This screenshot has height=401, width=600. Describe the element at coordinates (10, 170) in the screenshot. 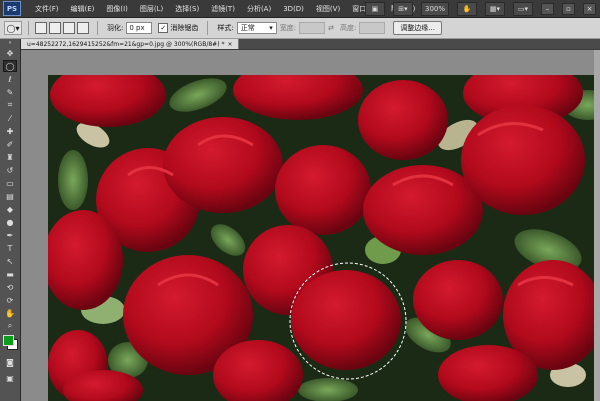

I see `history-brush-icon: ↺` at that location.